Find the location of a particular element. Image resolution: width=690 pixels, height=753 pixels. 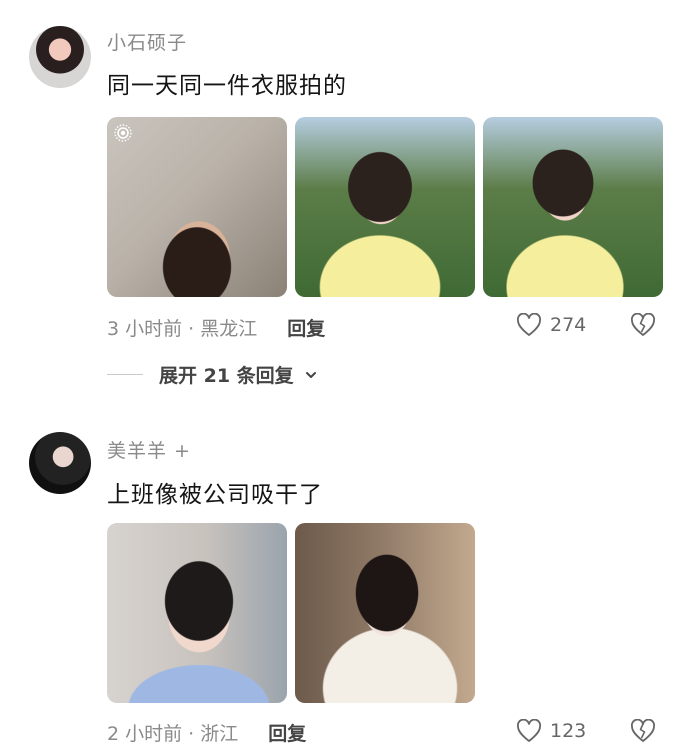

expand-divider is located at coordinates (125, 374).